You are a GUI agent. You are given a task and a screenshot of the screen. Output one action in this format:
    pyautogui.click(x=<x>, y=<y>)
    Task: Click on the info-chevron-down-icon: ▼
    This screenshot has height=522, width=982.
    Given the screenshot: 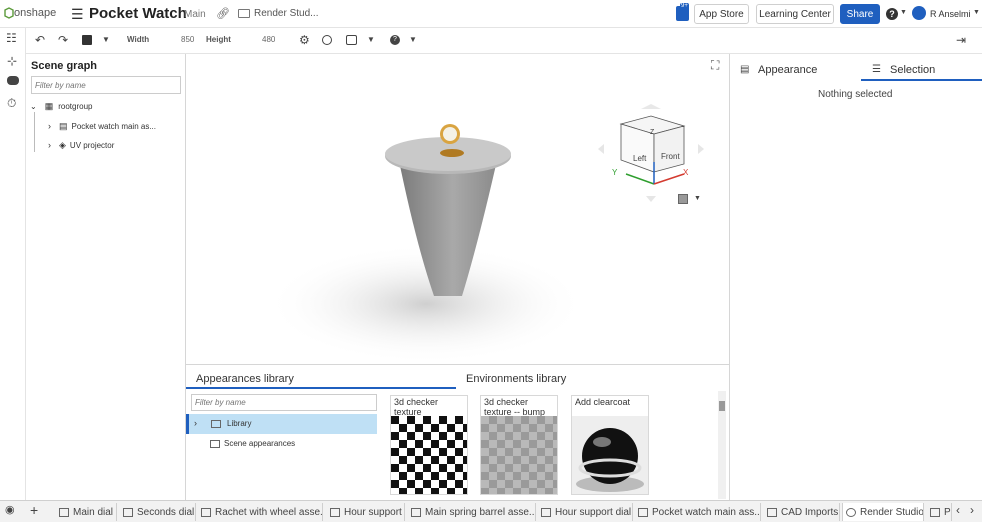 What is the action you would take?
    pyautogui.click(x=413, y=39)
    